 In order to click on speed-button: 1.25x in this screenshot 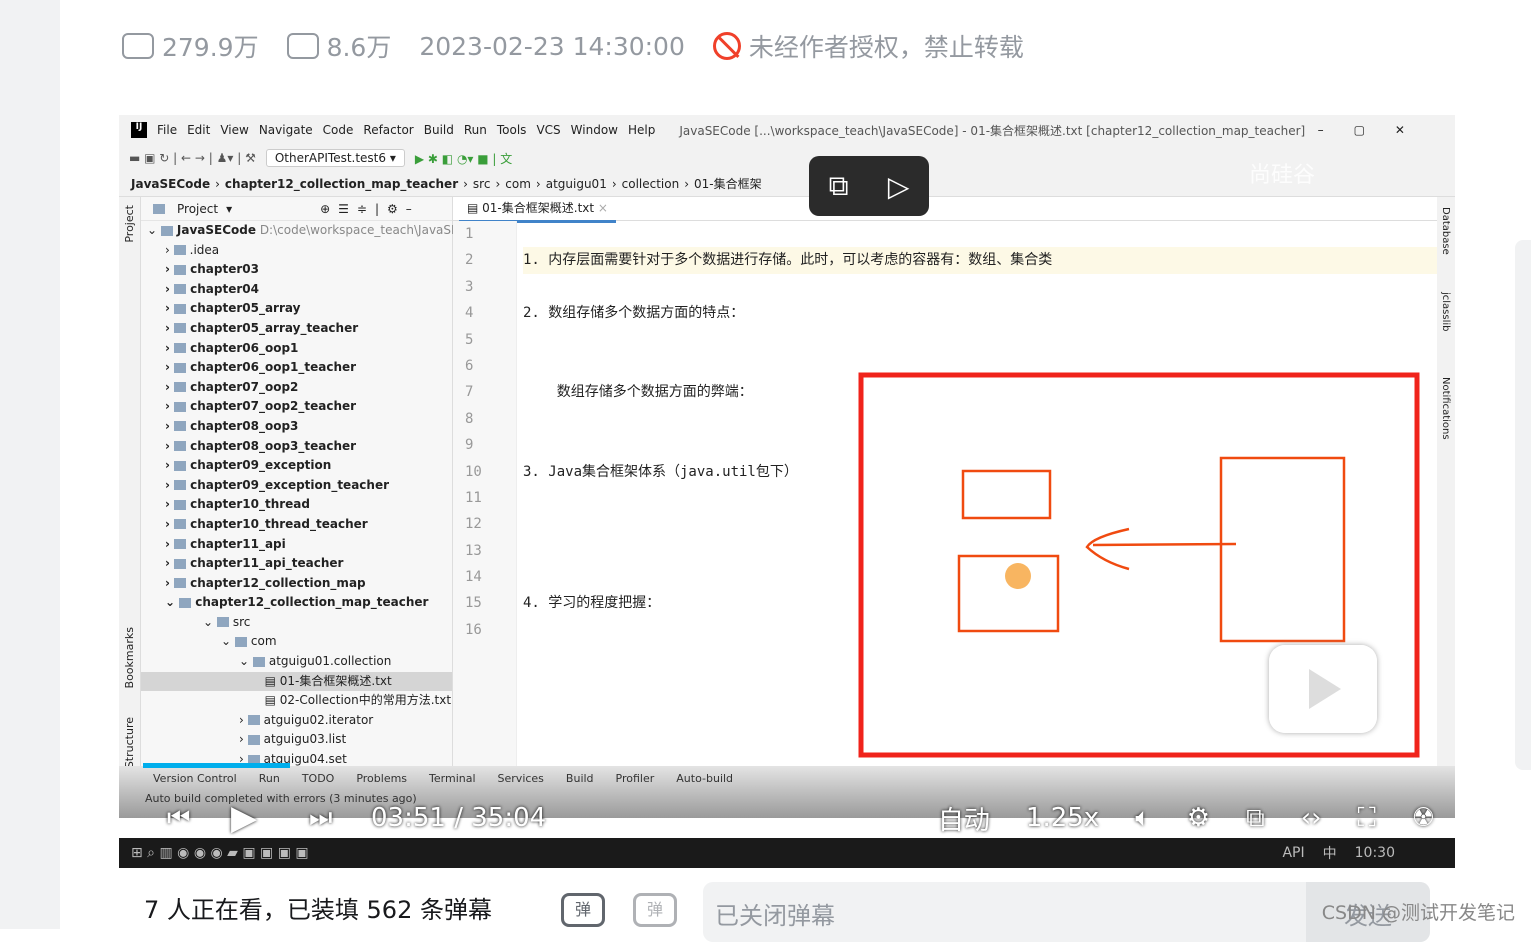, I will do `click(1062, 818)`.